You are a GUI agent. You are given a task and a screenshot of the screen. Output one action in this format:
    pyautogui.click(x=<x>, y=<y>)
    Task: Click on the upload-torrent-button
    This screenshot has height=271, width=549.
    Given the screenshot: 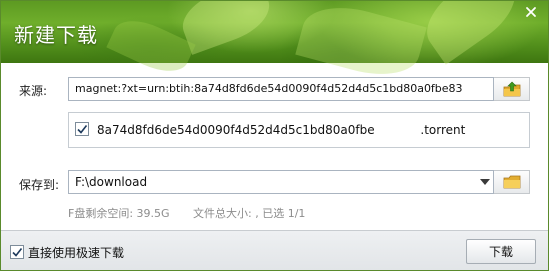 What is the action you would take?
    pyautogui.click(x=512, y=89)
    